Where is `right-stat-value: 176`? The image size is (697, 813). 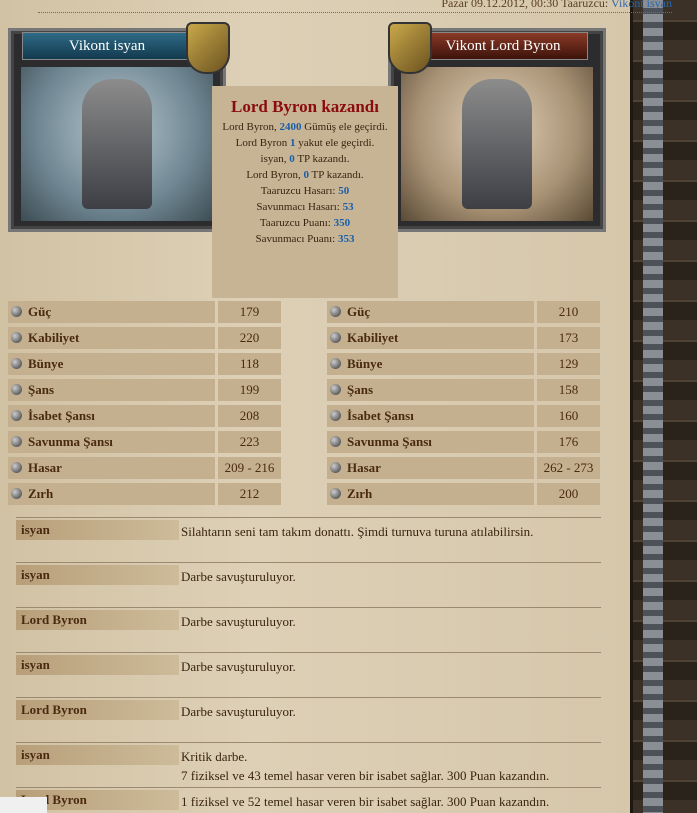 right-stat-value: 176 is located at coordinates (568, 442).